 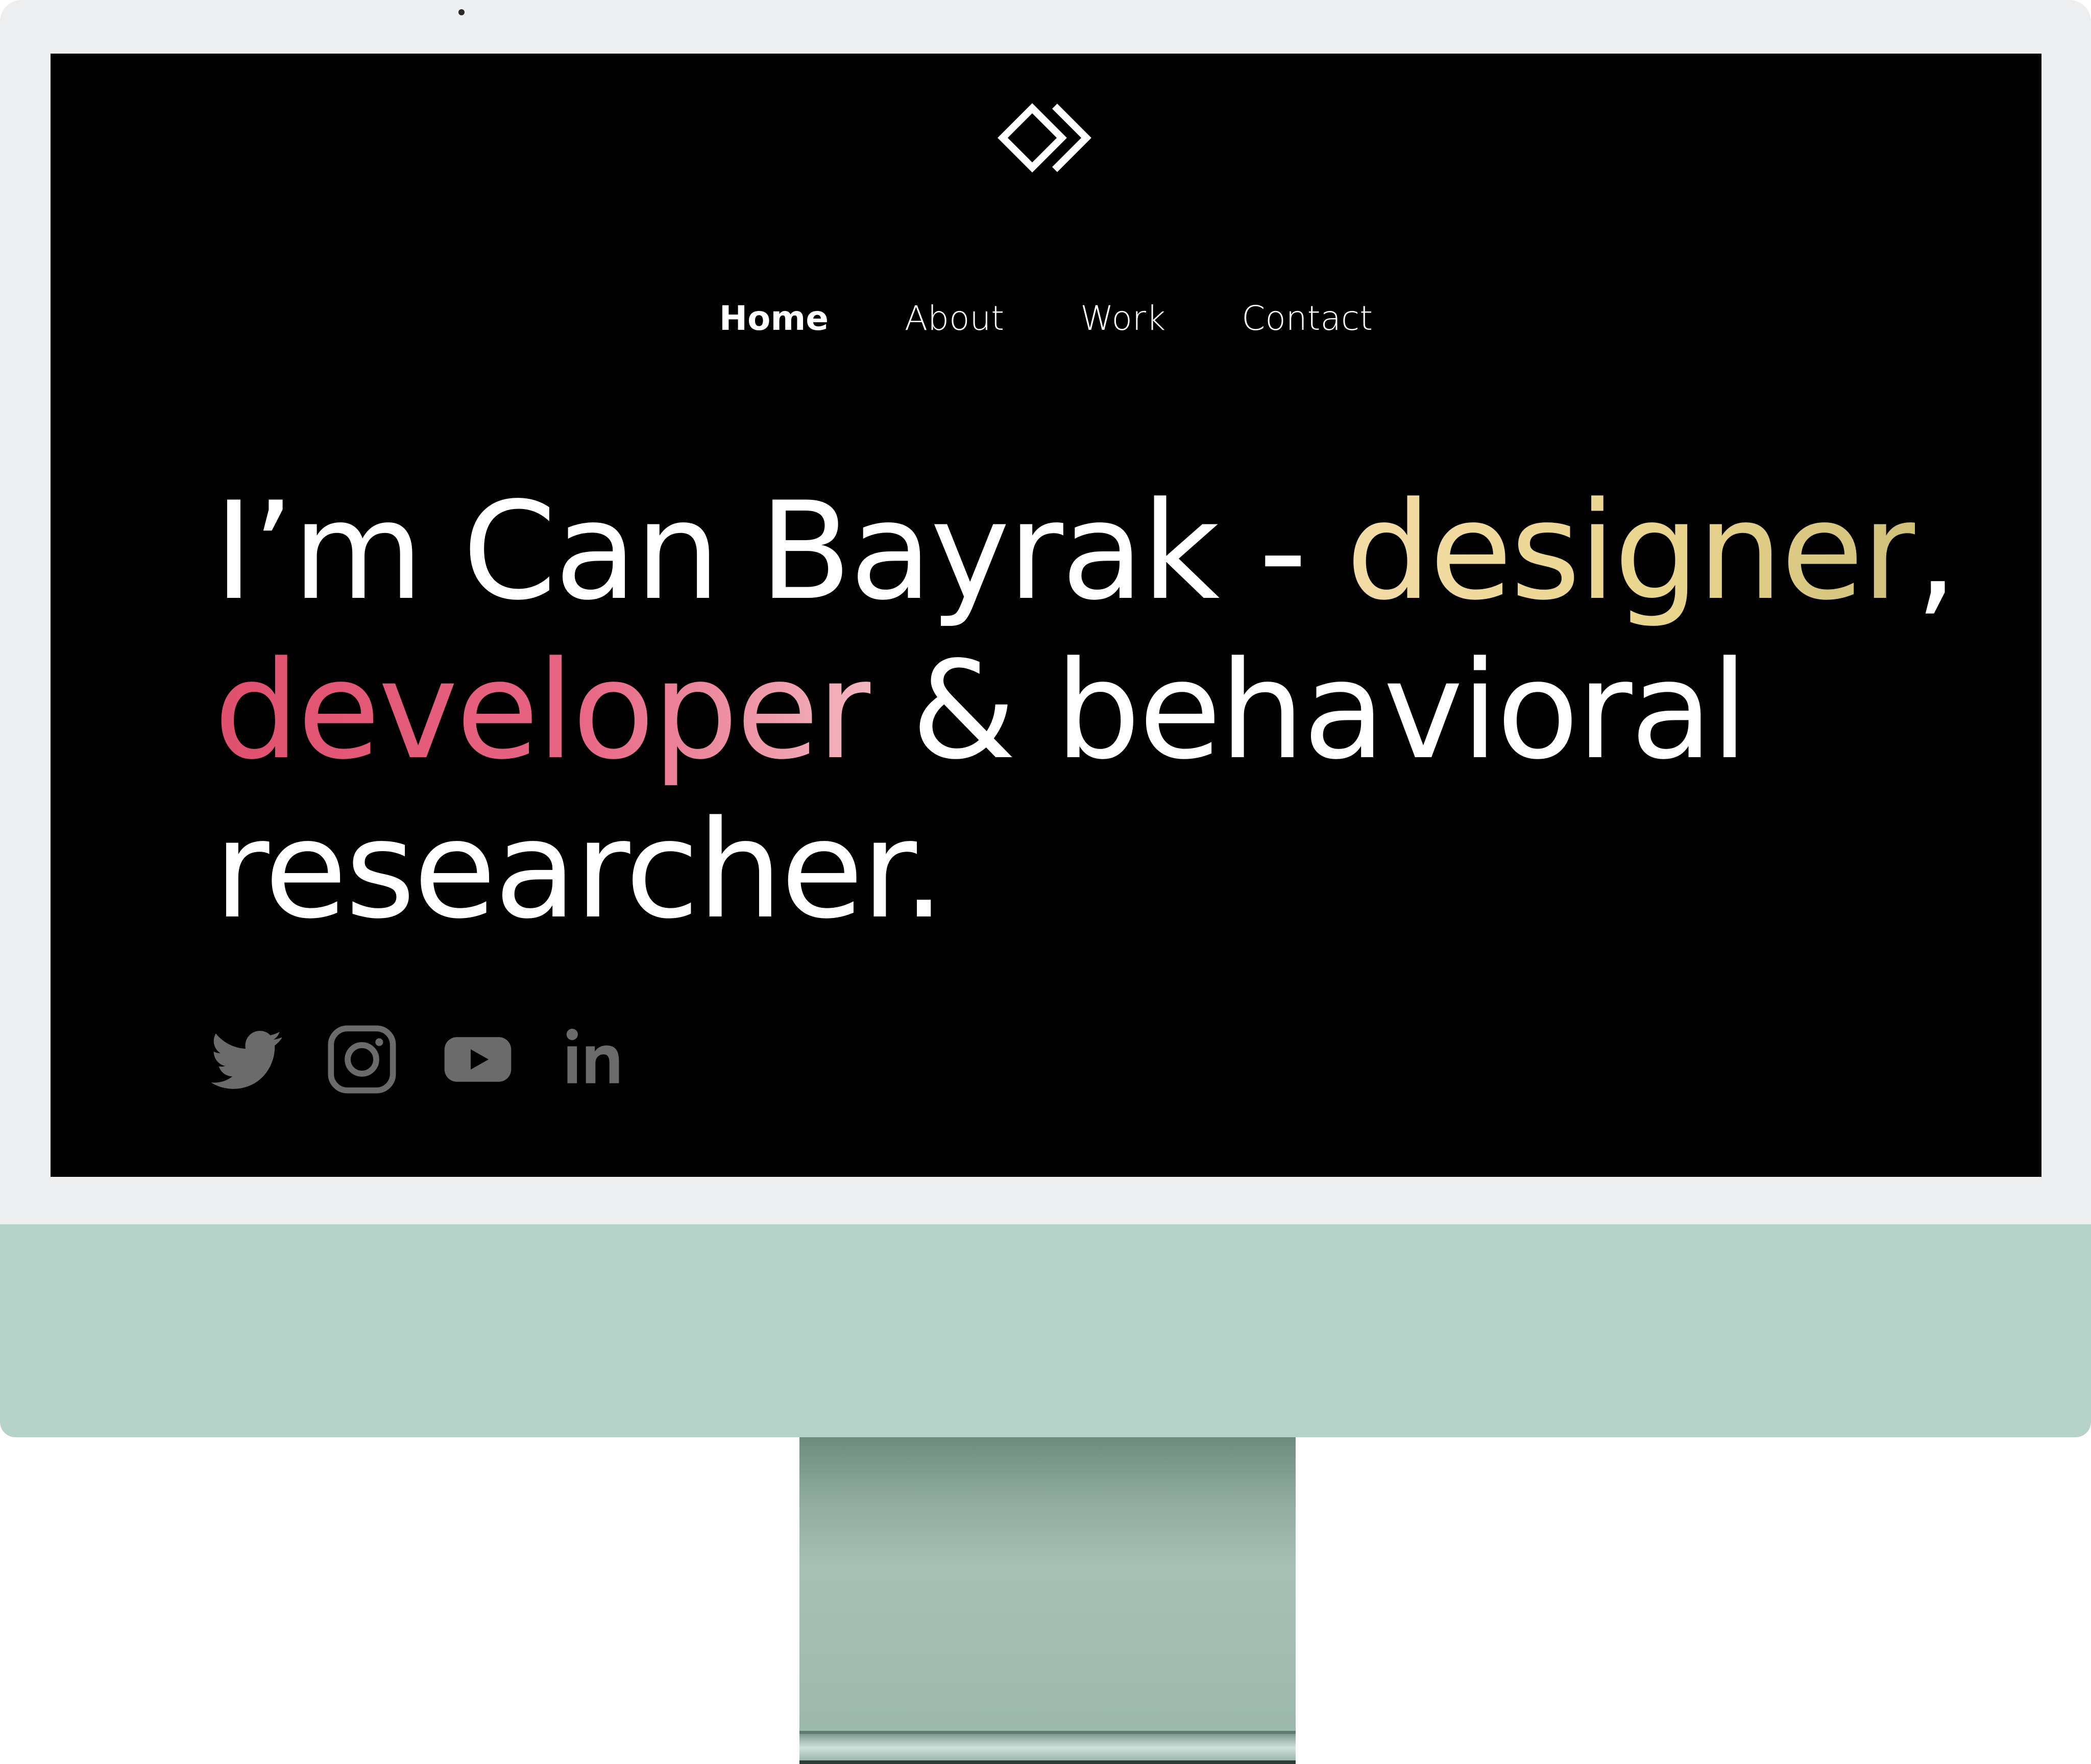 What do you see at coordinates (1046, 318) in the screenshot?
I see `main-nav: Home About Work Contact` at bounding box center [1046, 318].